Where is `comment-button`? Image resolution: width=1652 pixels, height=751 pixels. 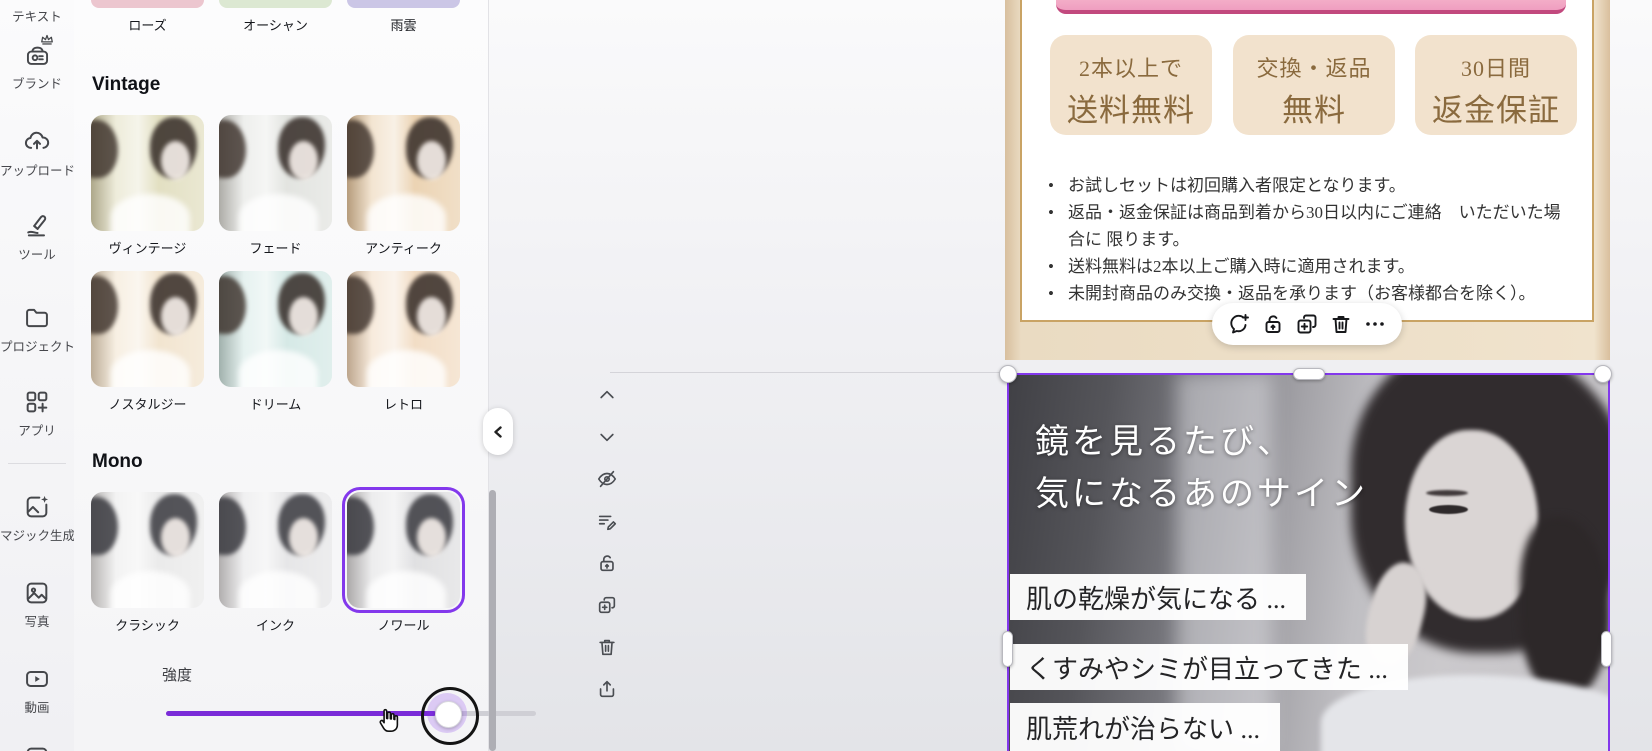 comment-button is located at coordinates (1239, 324).